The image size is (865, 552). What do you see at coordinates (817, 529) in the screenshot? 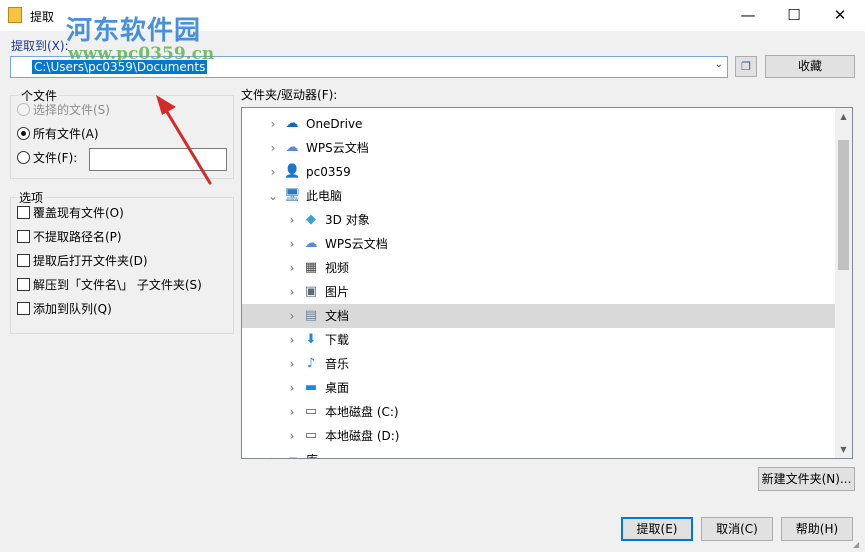
I see `help-button: 帮助(H)` at bounding box center [817, 529].